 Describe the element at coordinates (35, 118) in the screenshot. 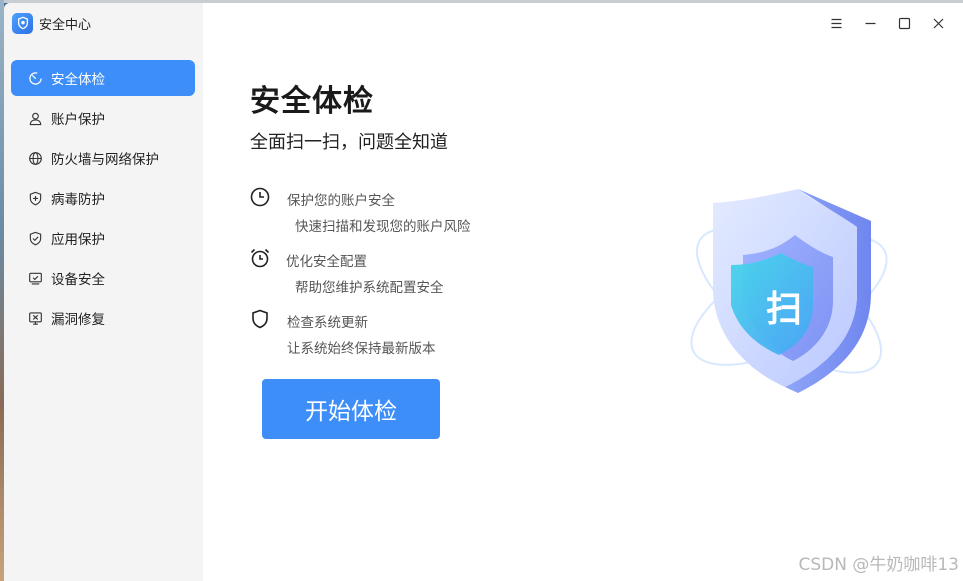

I see `user-icon` at that location.